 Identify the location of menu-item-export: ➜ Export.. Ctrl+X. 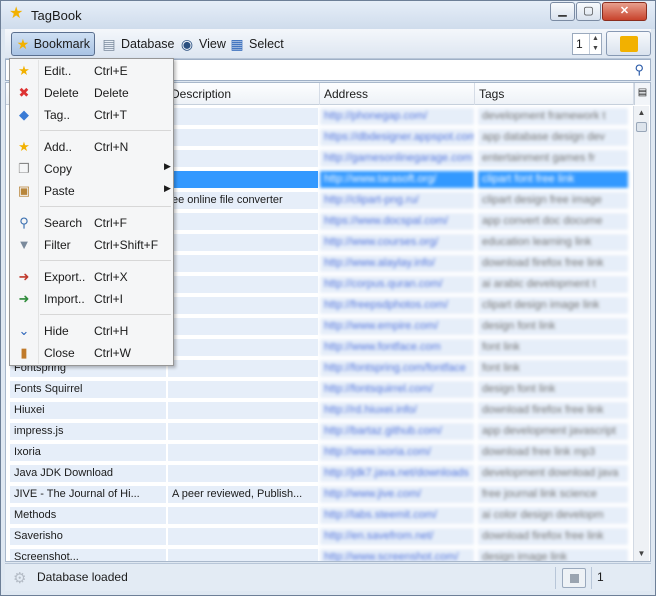
(91, 277).